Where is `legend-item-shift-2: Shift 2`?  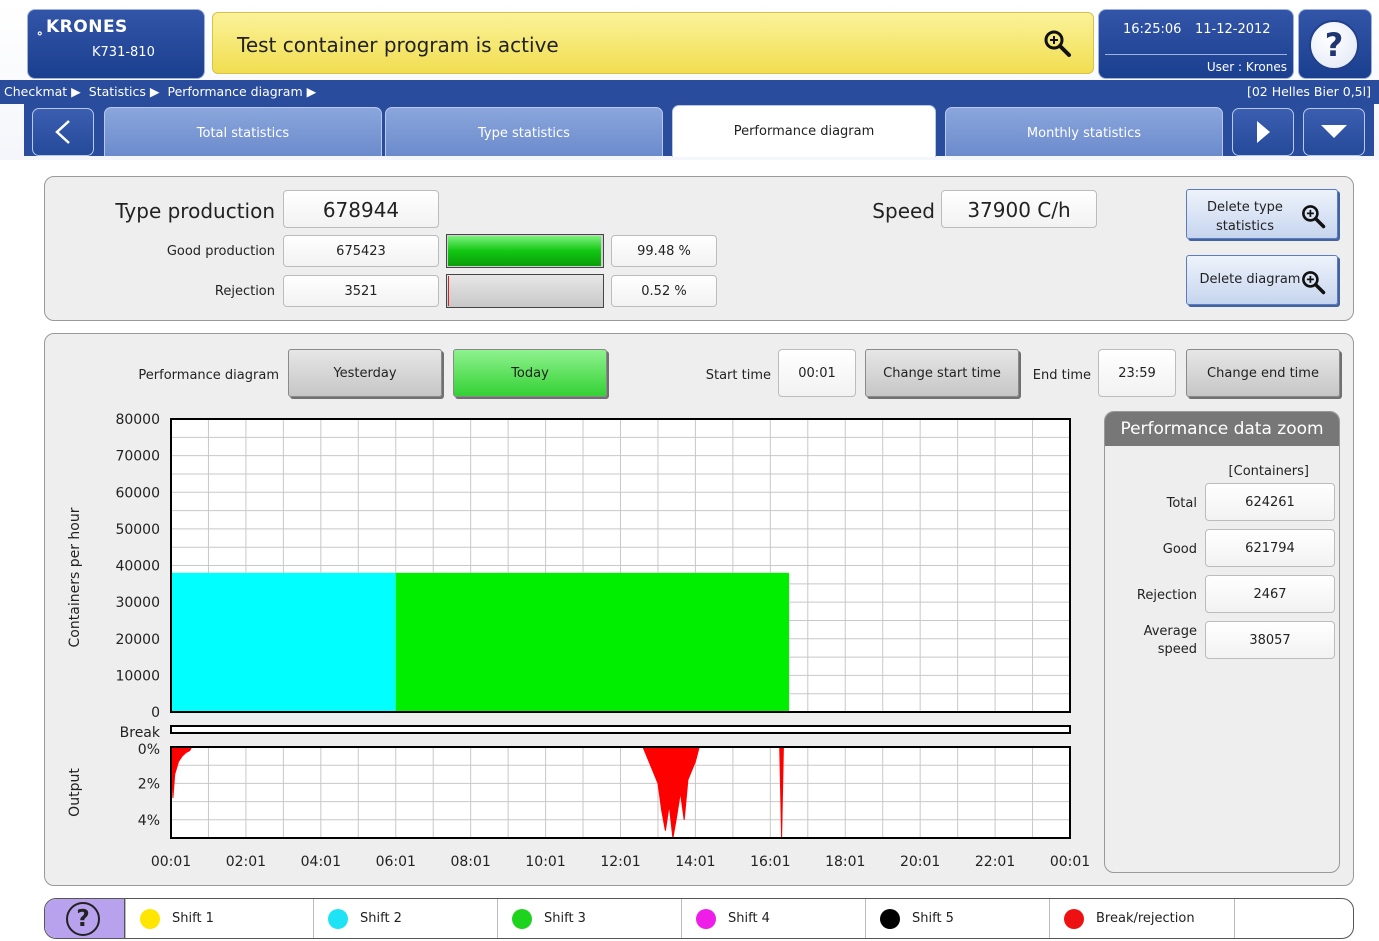 legend-item-shift-2: Shift 2 is located at coordinates (405, 918).